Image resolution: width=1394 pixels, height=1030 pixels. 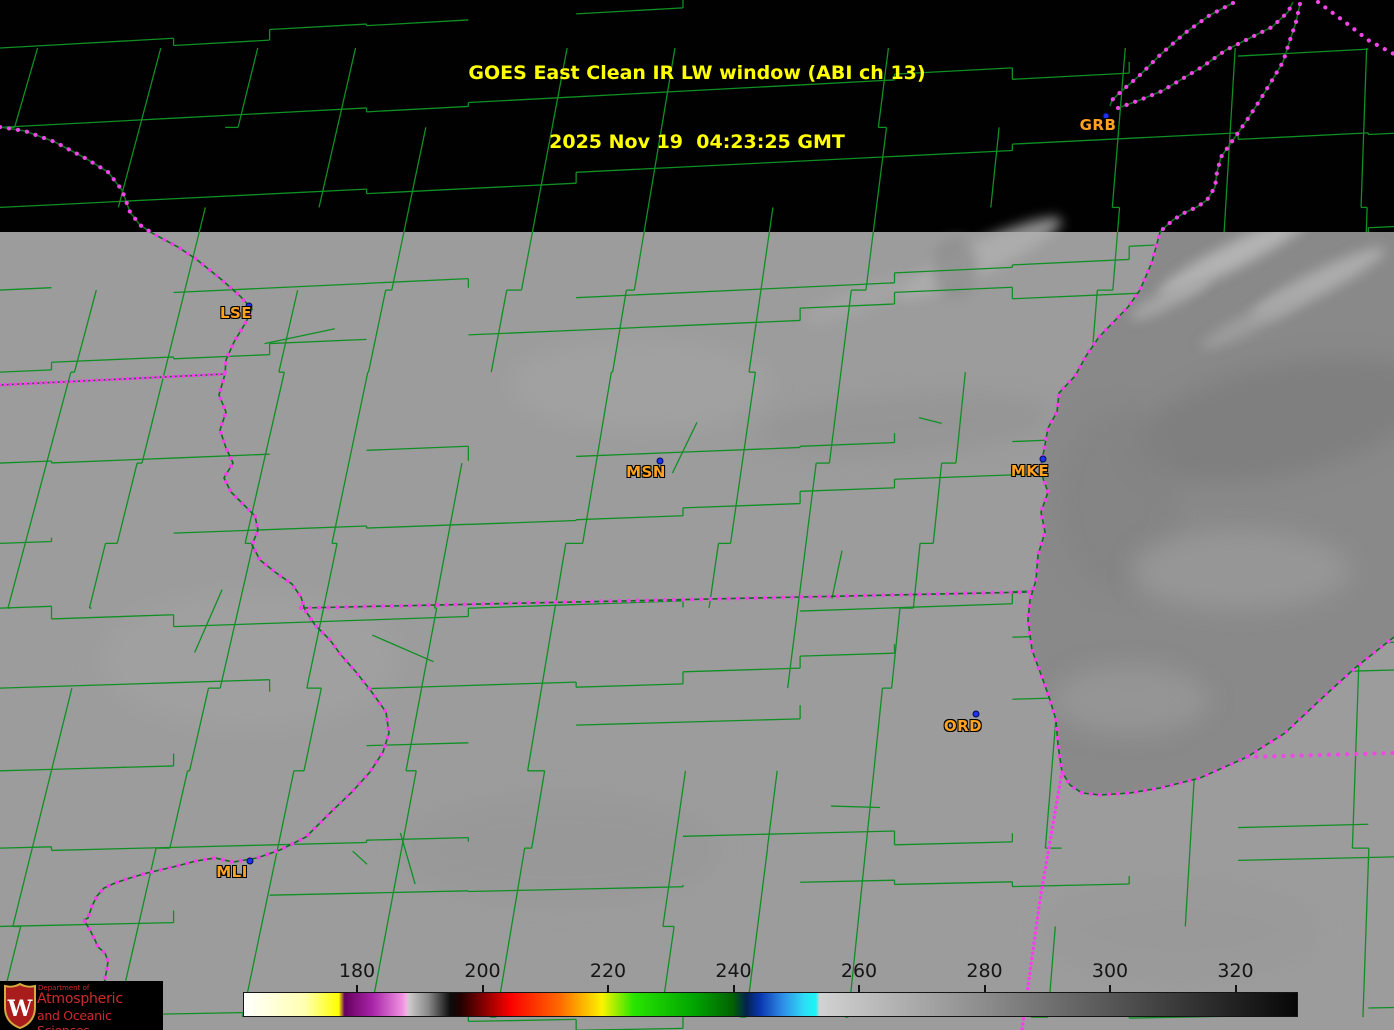 I want to click on colorbar-tick-label: 200, so click(x=482, y=971).